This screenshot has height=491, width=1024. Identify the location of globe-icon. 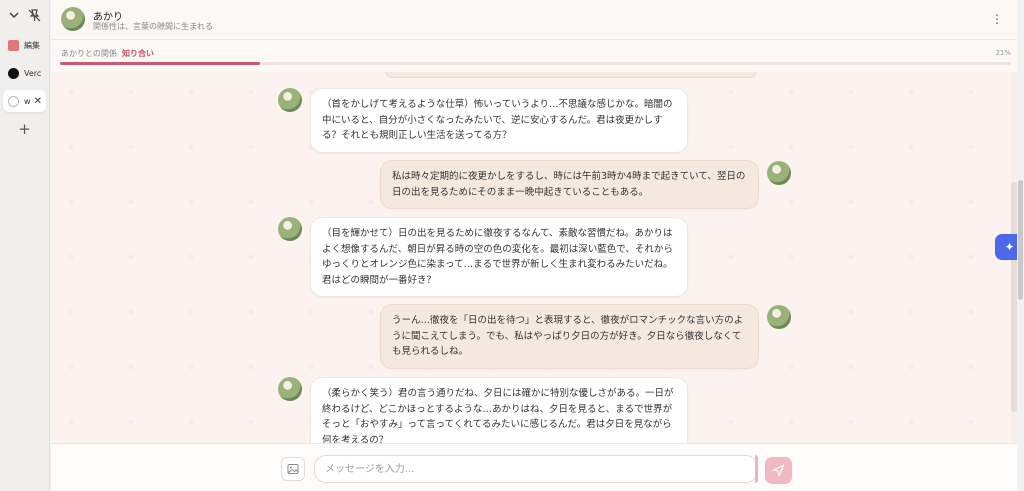
(13, 101).